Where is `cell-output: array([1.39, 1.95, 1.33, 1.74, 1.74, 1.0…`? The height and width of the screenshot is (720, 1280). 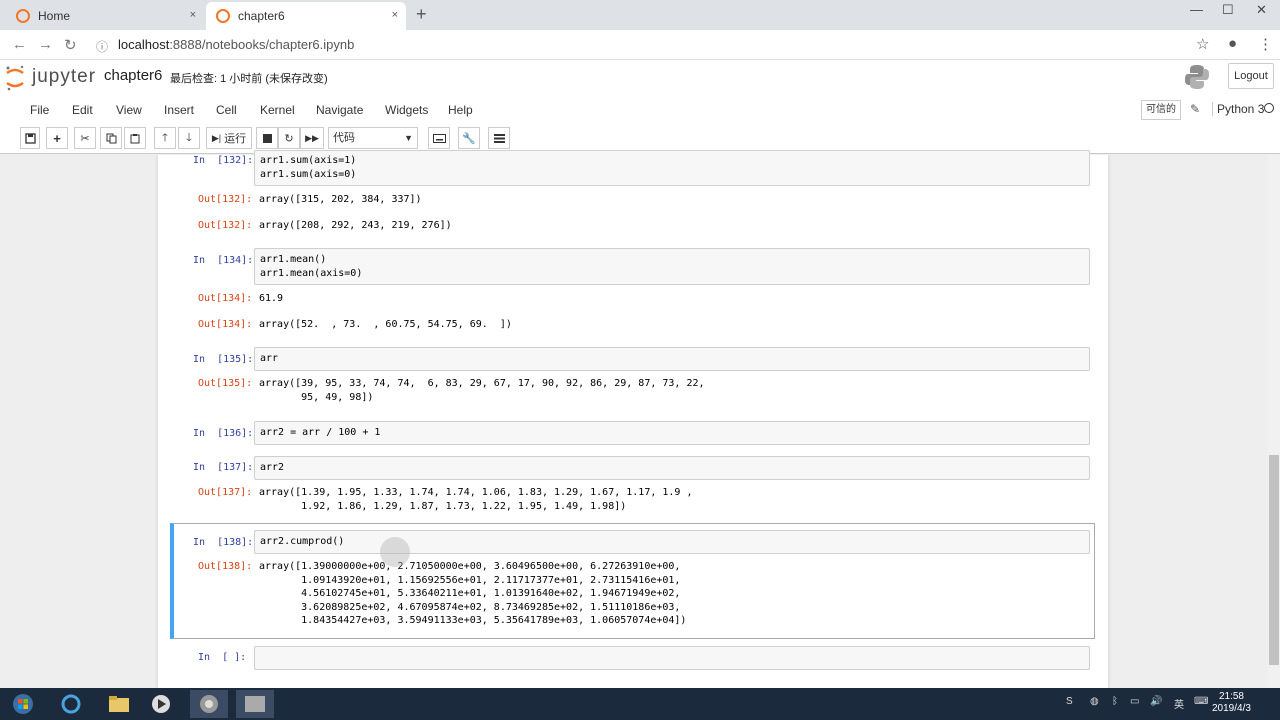 cell-output: array([1.39, 1.95, 1.33, 1.74, 1.74, 1.0… is located at coordinates (476, 499).